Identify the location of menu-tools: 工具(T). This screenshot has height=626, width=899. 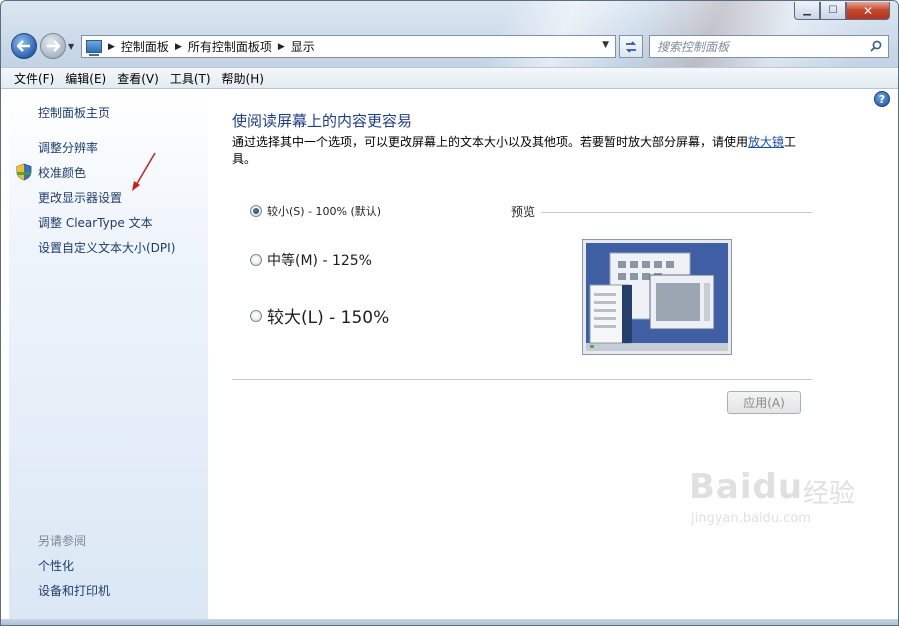
(190, 78).